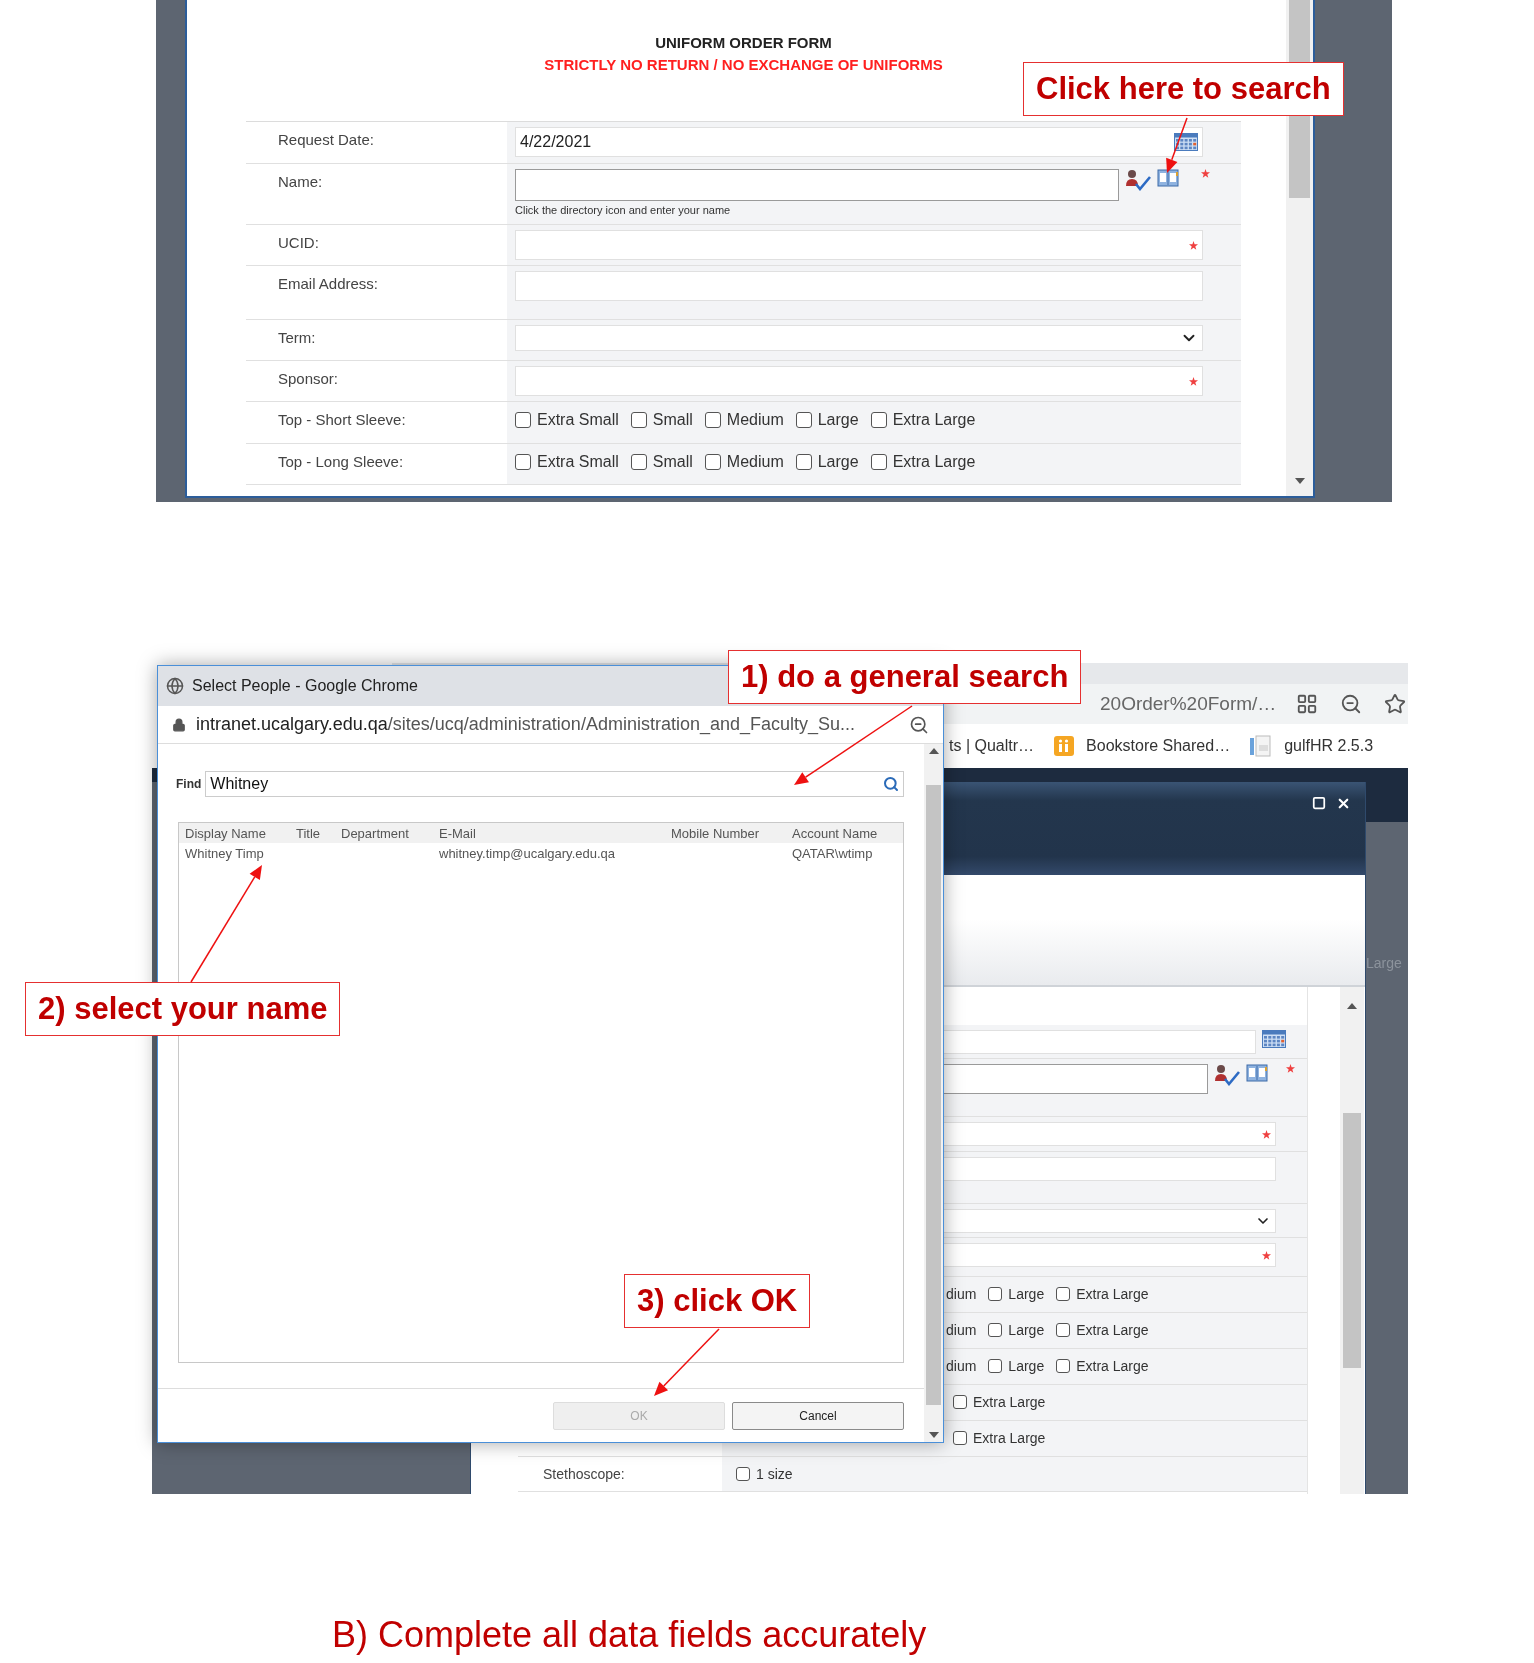 The height and width of the screenshot is (1663, 1534). What do you see at coordinates (458, 833) in the screenshot?
I see `column-header: E-Mail` at bounding box center [458, 833].